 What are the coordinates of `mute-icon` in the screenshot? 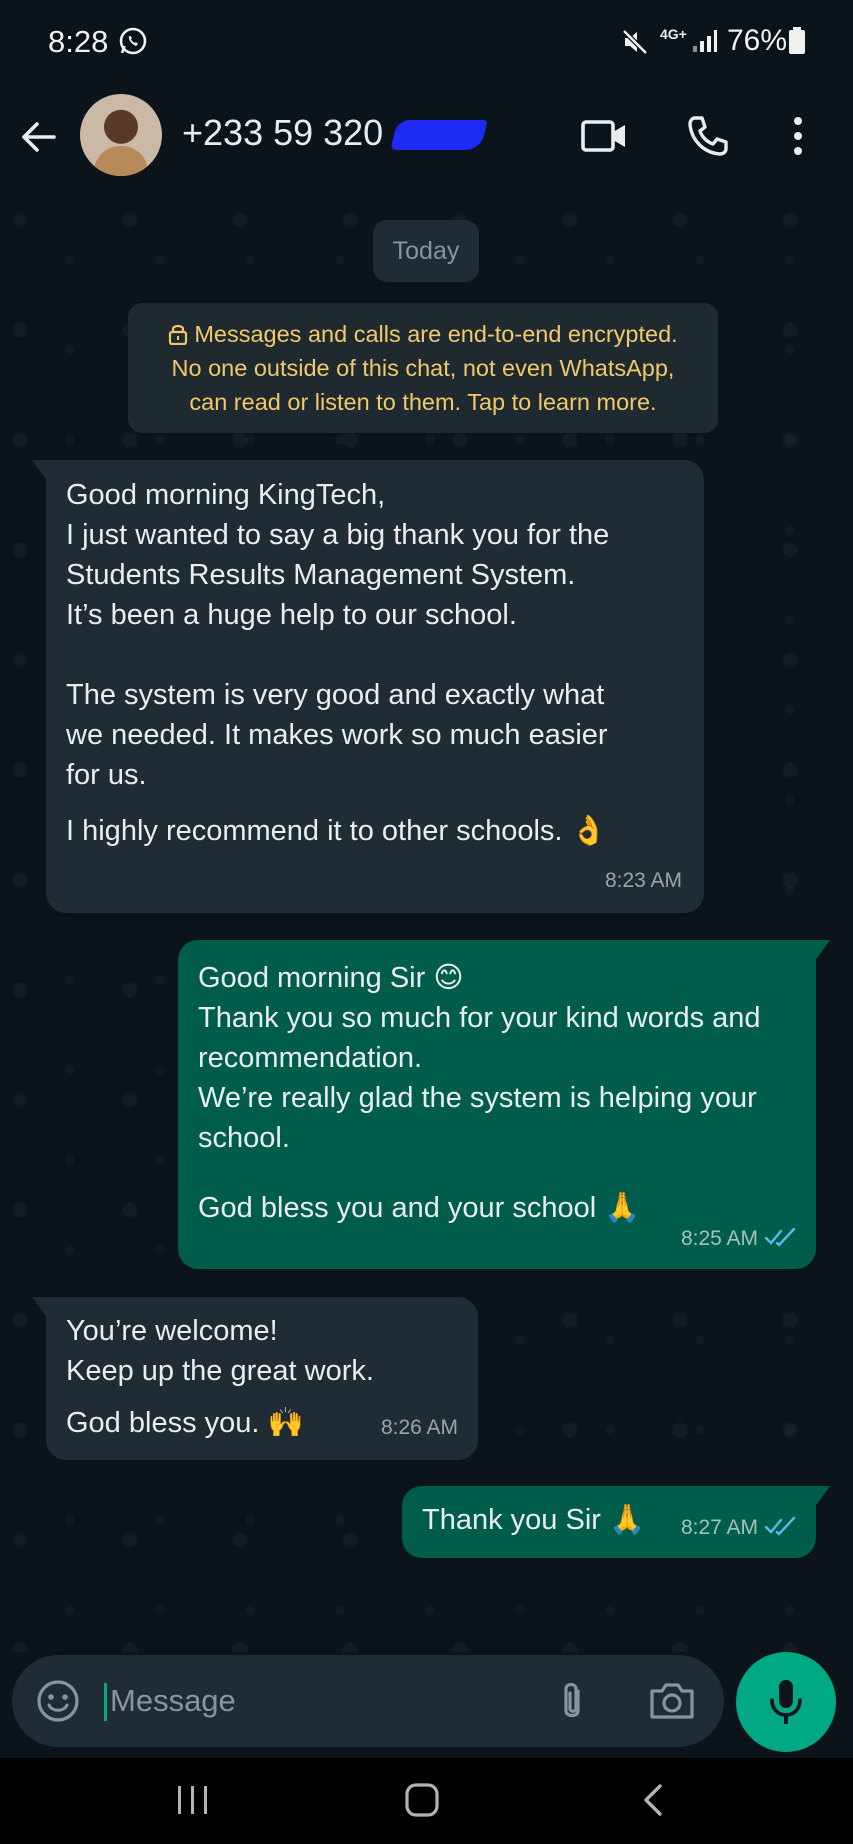 It's located at (635, 42).